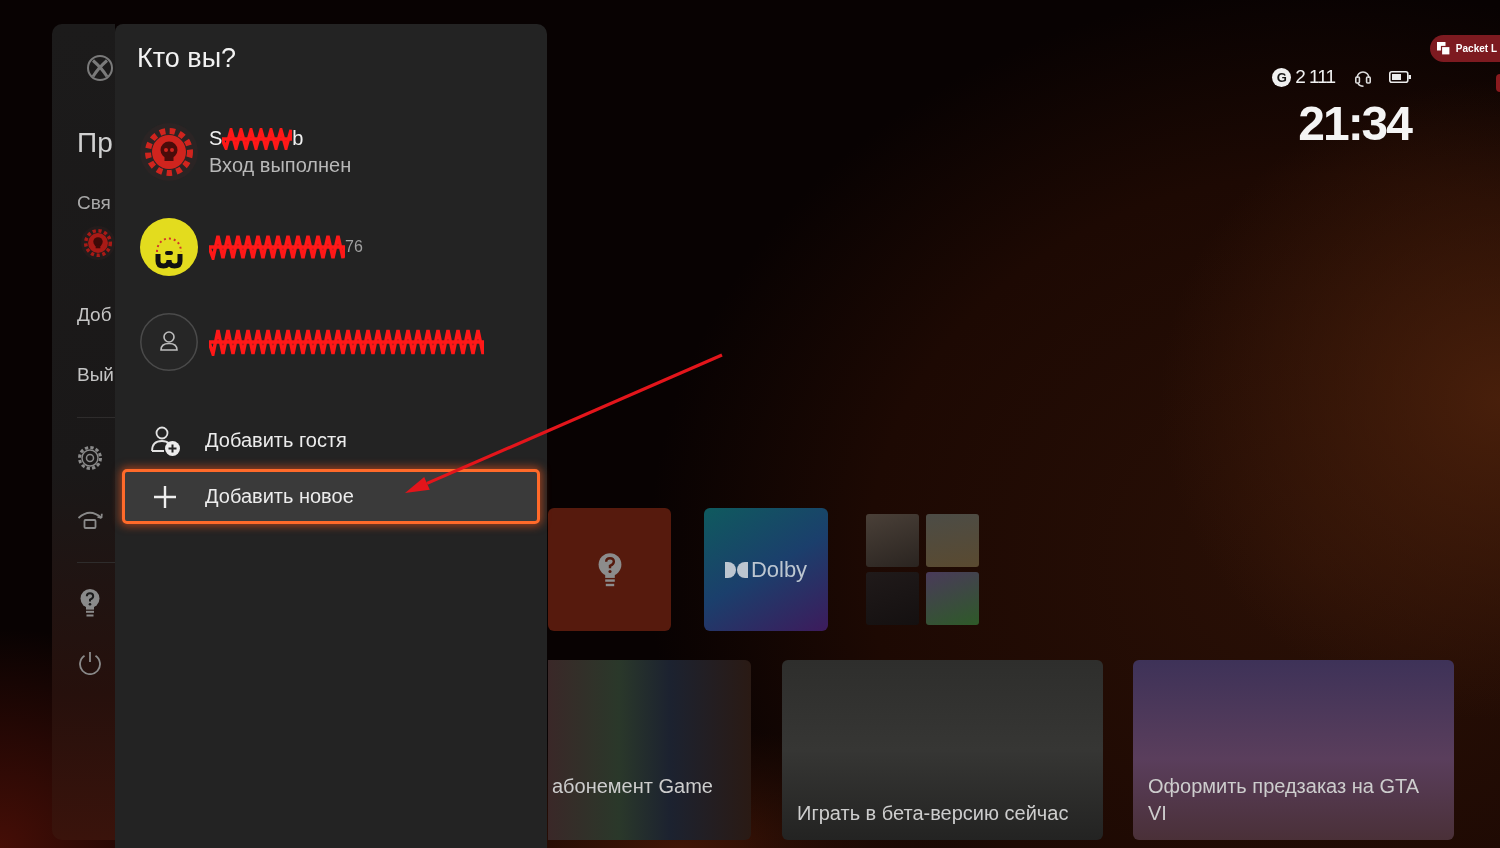 This screenshot has width=1500, height=848. Describe the element at coordinates (165, 496) in the screenshot. I see `plus-icon` at that location.